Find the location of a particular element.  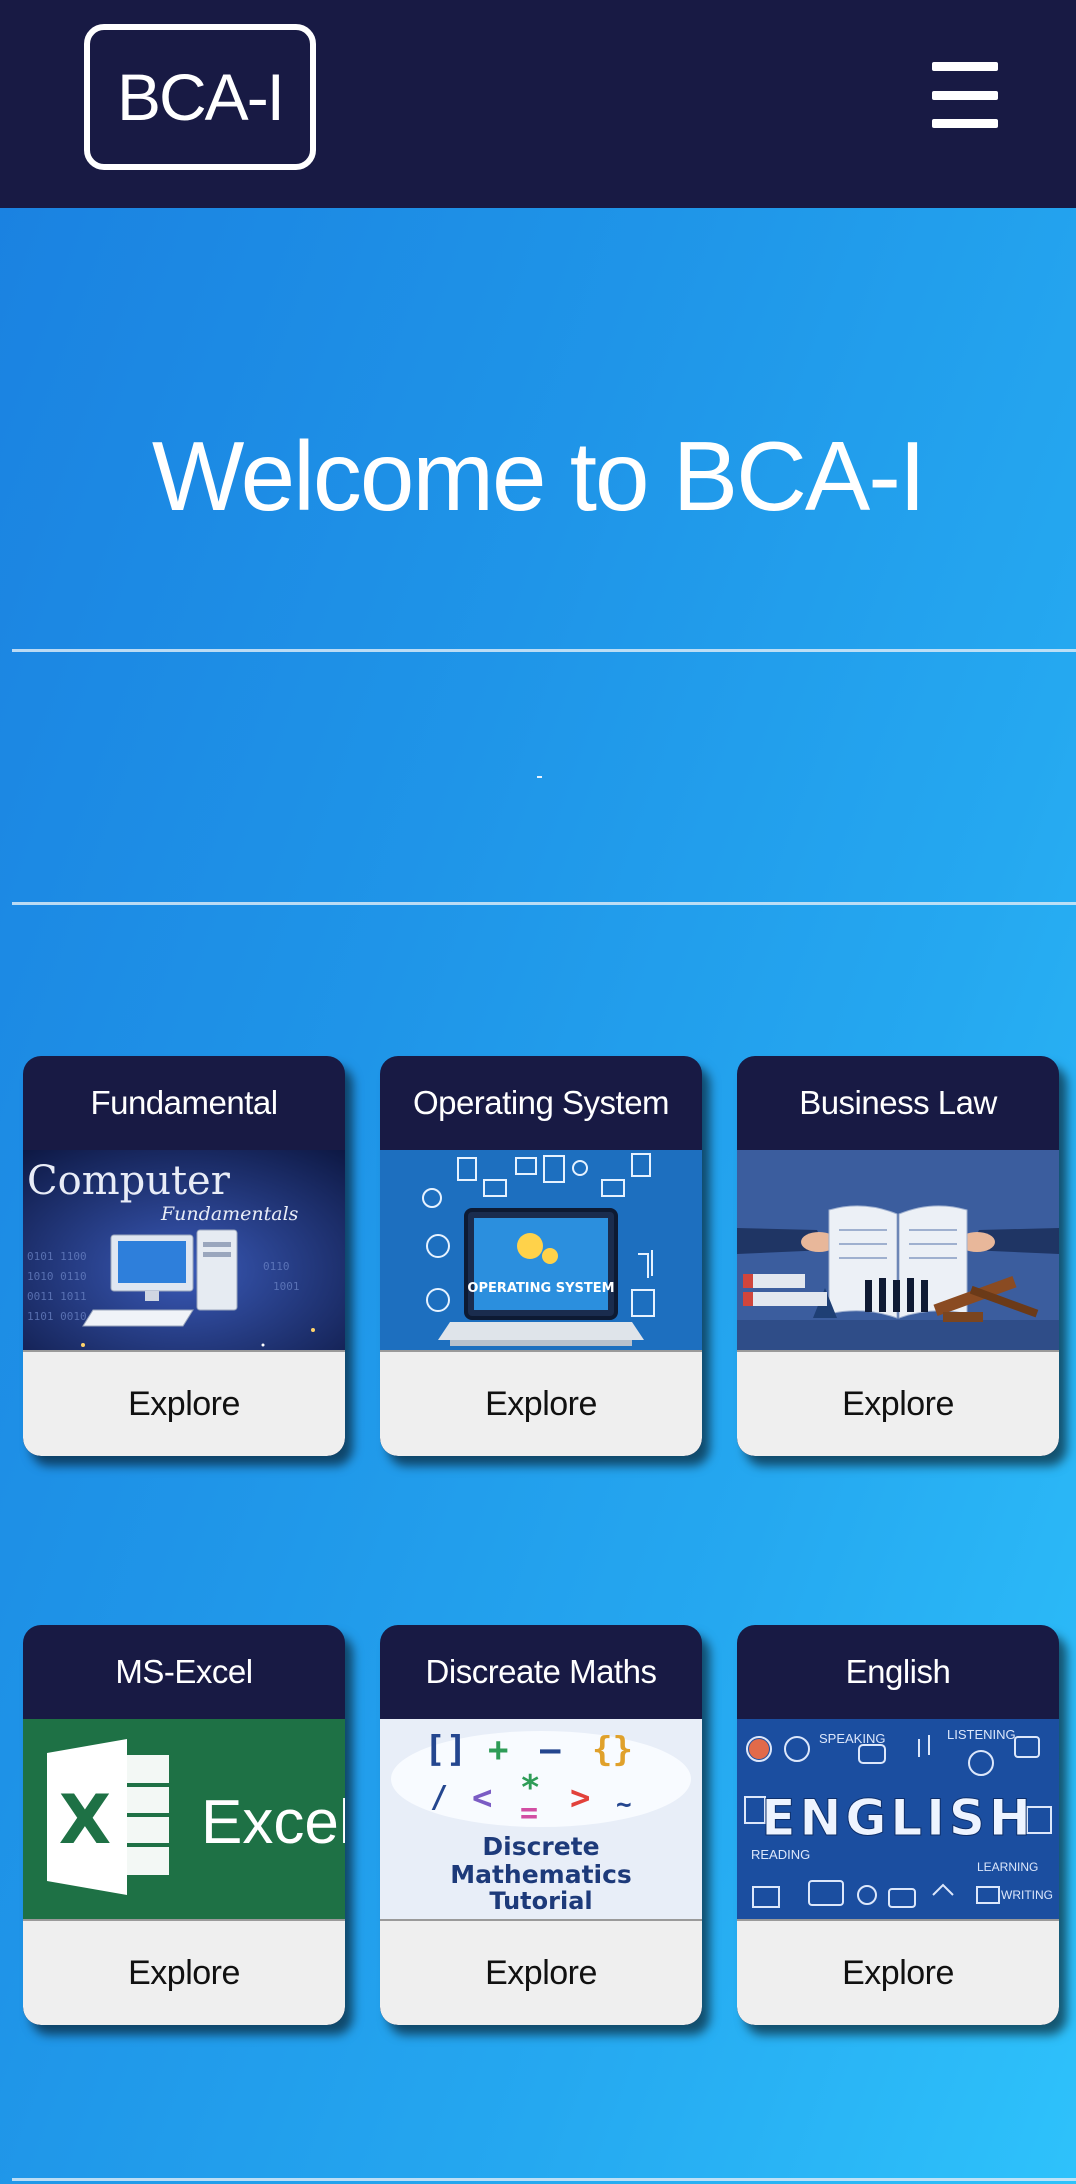

card-title: Fundamental is located at coordinates (184, 1102).